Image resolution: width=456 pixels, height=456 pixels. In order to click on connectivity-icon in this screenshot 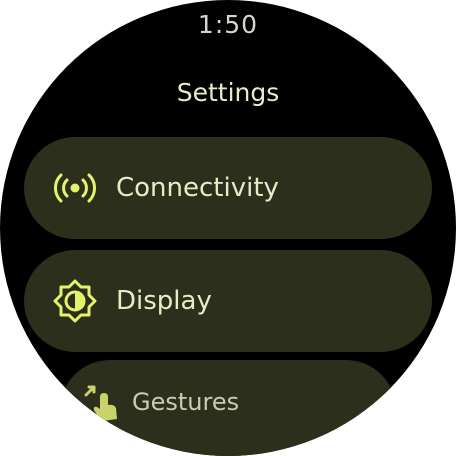, I will do `click(75, 188)`.